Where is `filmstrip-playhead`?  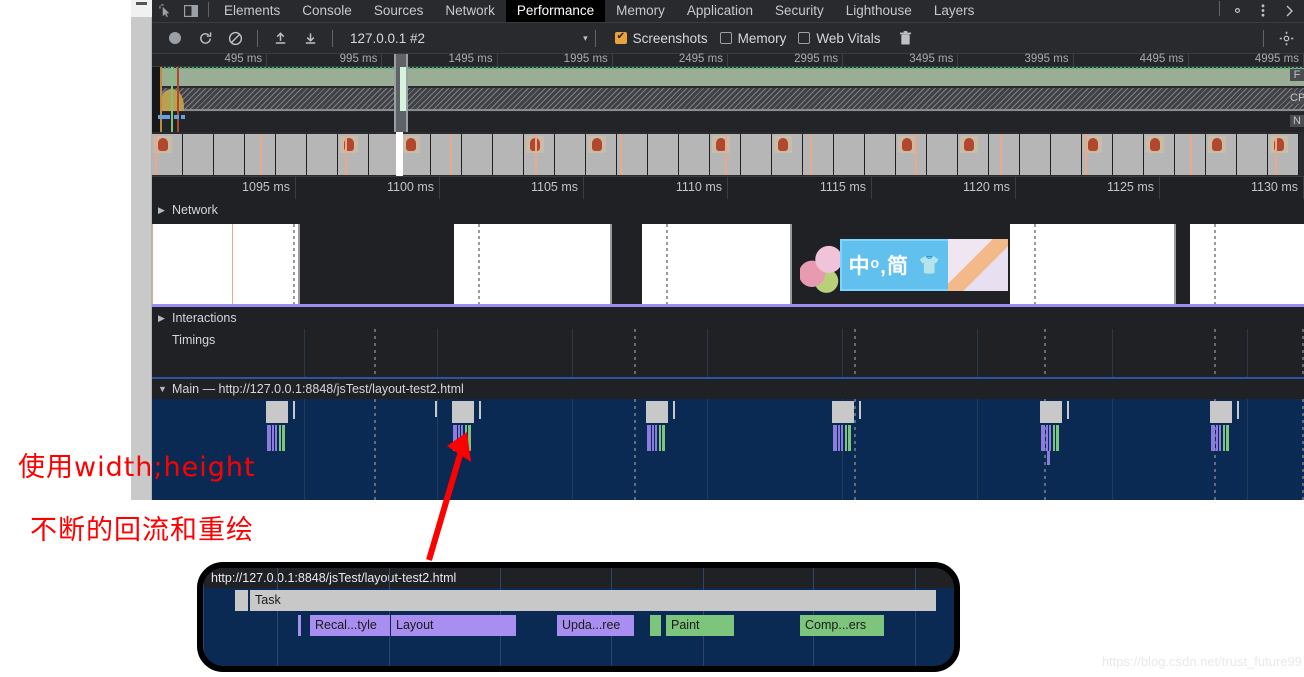 filmstrip-playhead is located at coordinates (399, 154).